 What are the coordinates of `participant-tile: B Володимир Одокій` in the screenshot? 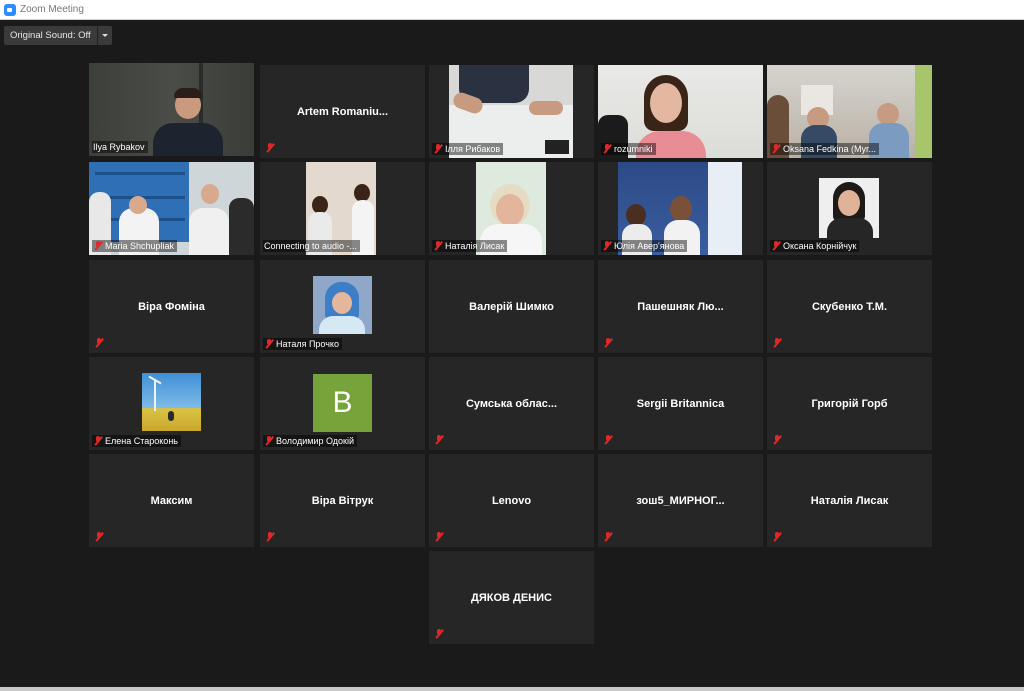 It's located at (342, 403).